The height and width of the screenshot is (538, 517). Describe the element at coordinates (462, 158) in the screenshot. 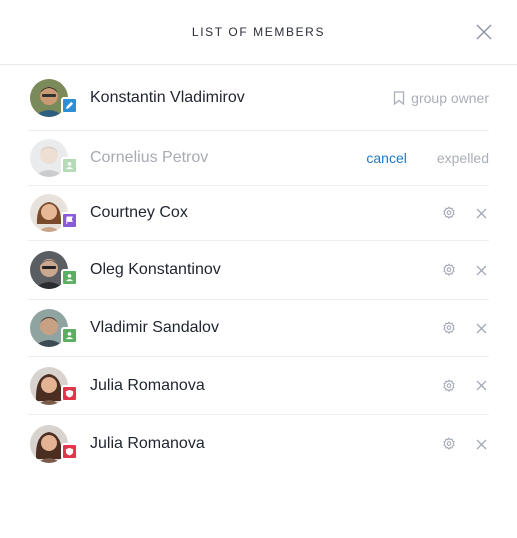

I see `status-badge: expelled` at that location.